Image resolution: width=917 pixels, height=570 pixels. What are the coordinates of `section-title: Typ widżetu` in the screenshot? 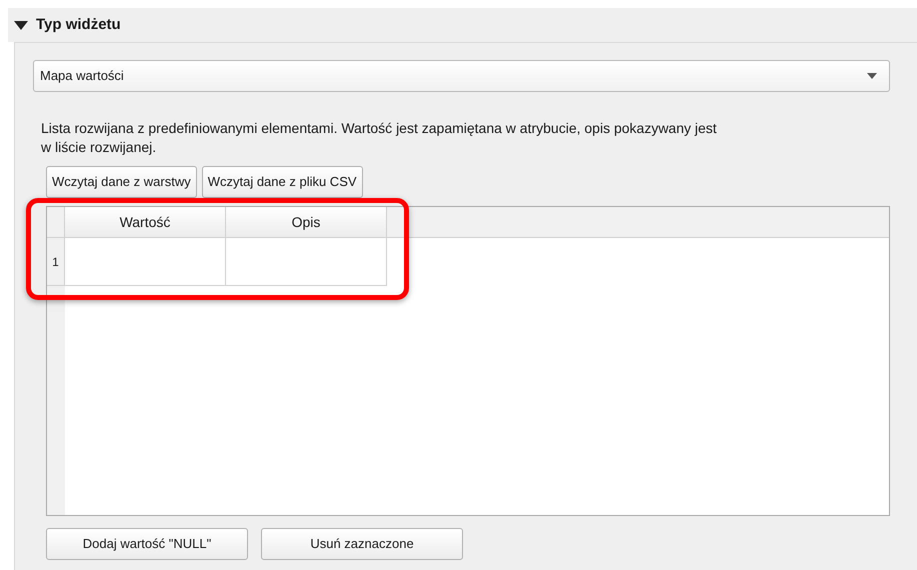 It's located at (78, 24).